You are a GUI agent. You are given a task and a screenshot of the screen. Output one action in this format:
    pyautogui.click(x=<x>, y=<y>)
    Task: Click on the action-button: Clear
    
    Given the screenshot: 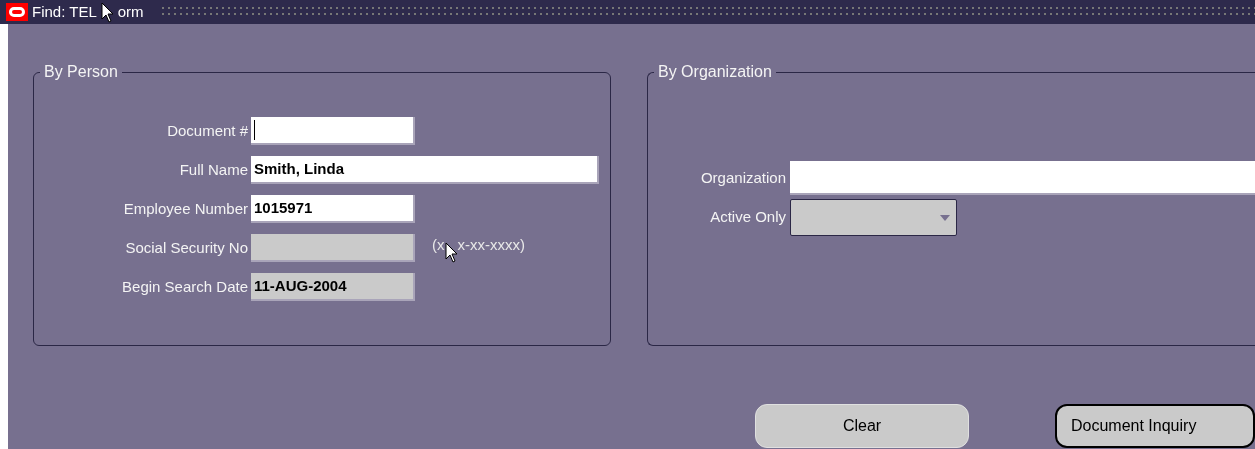 What is the action you would take?
    pyautogui.click(x=862, y=426)
    